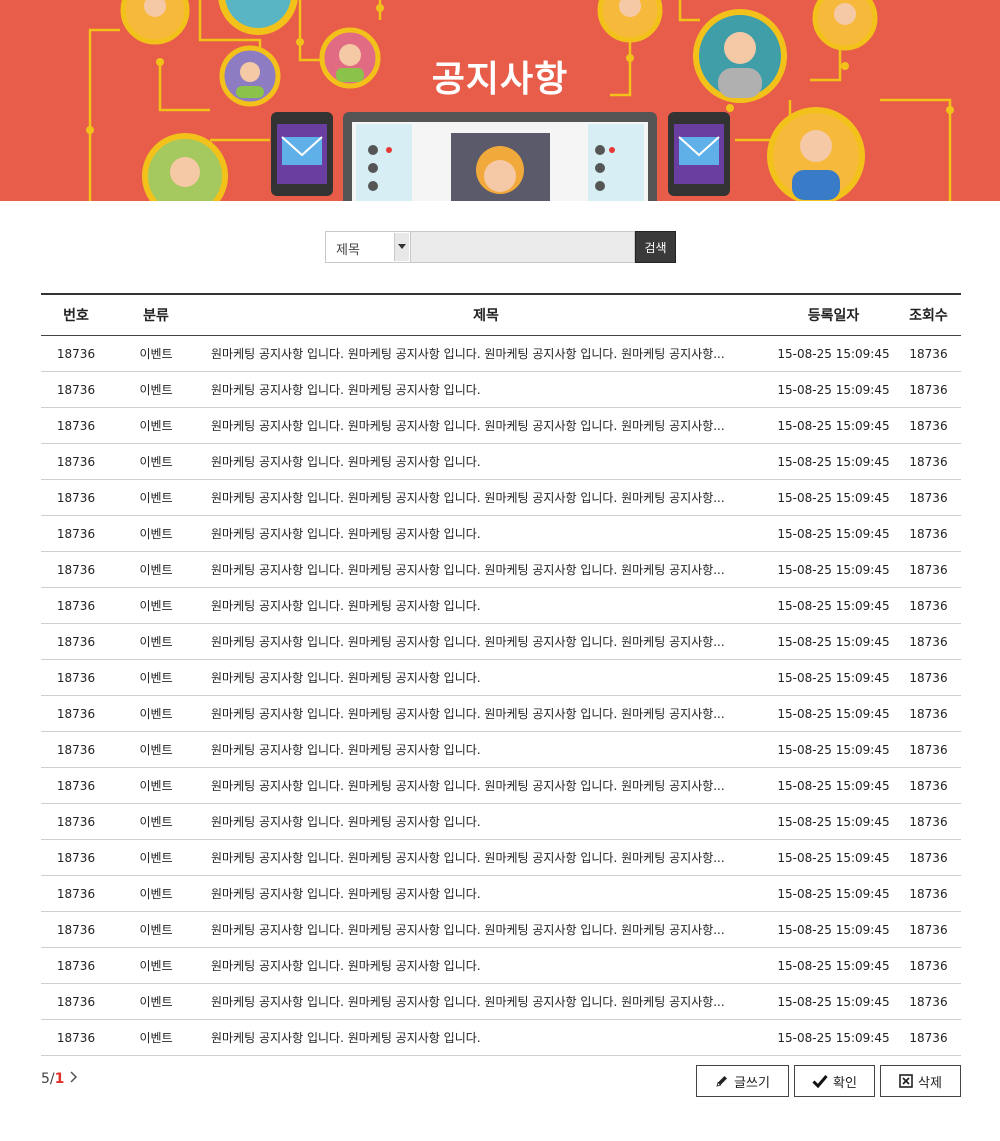 The height and width of the screenshot is (1141, 1000). I want to click on search-input, so click(523, 247).